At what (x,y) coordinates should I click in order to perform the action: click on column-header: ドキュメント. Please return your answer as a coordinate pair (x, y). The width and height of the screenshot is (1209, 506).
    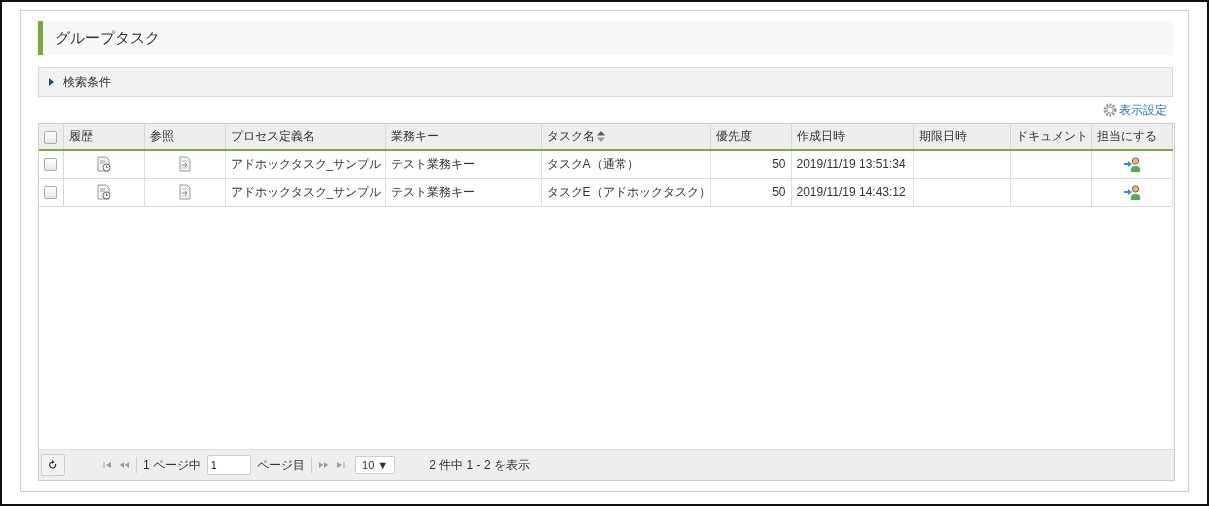
    Looking at the image, I should click on (1050, 137).